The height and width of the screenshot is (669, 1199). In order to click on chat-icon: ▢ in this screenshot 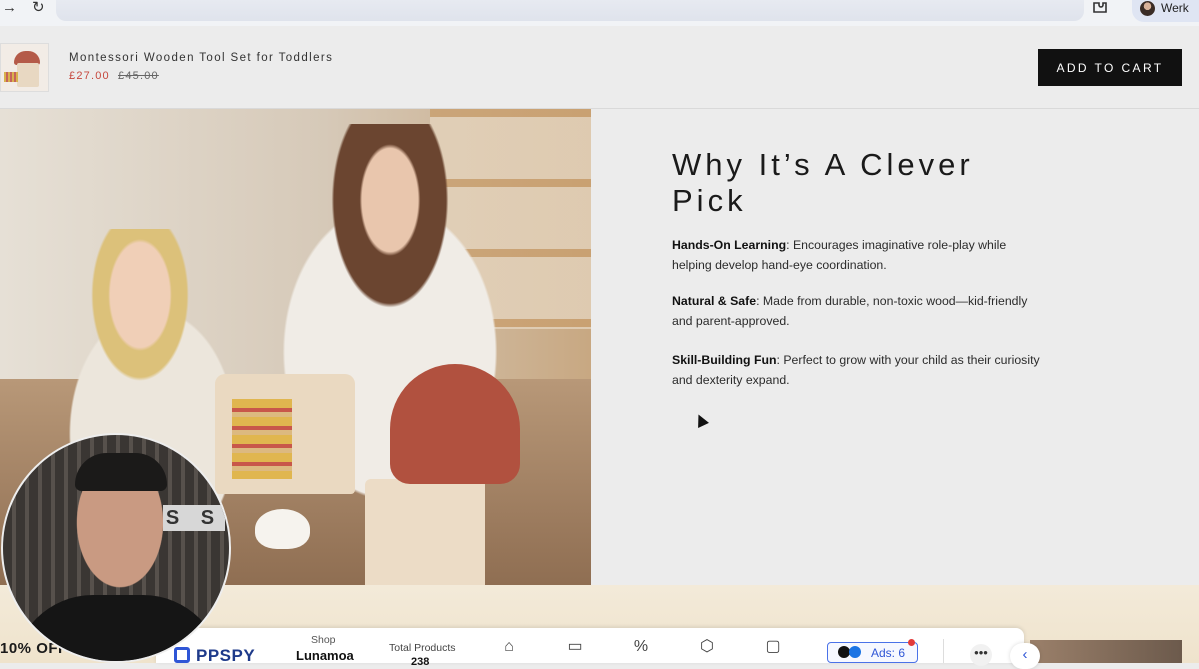, I will do `click(773, 647)`.